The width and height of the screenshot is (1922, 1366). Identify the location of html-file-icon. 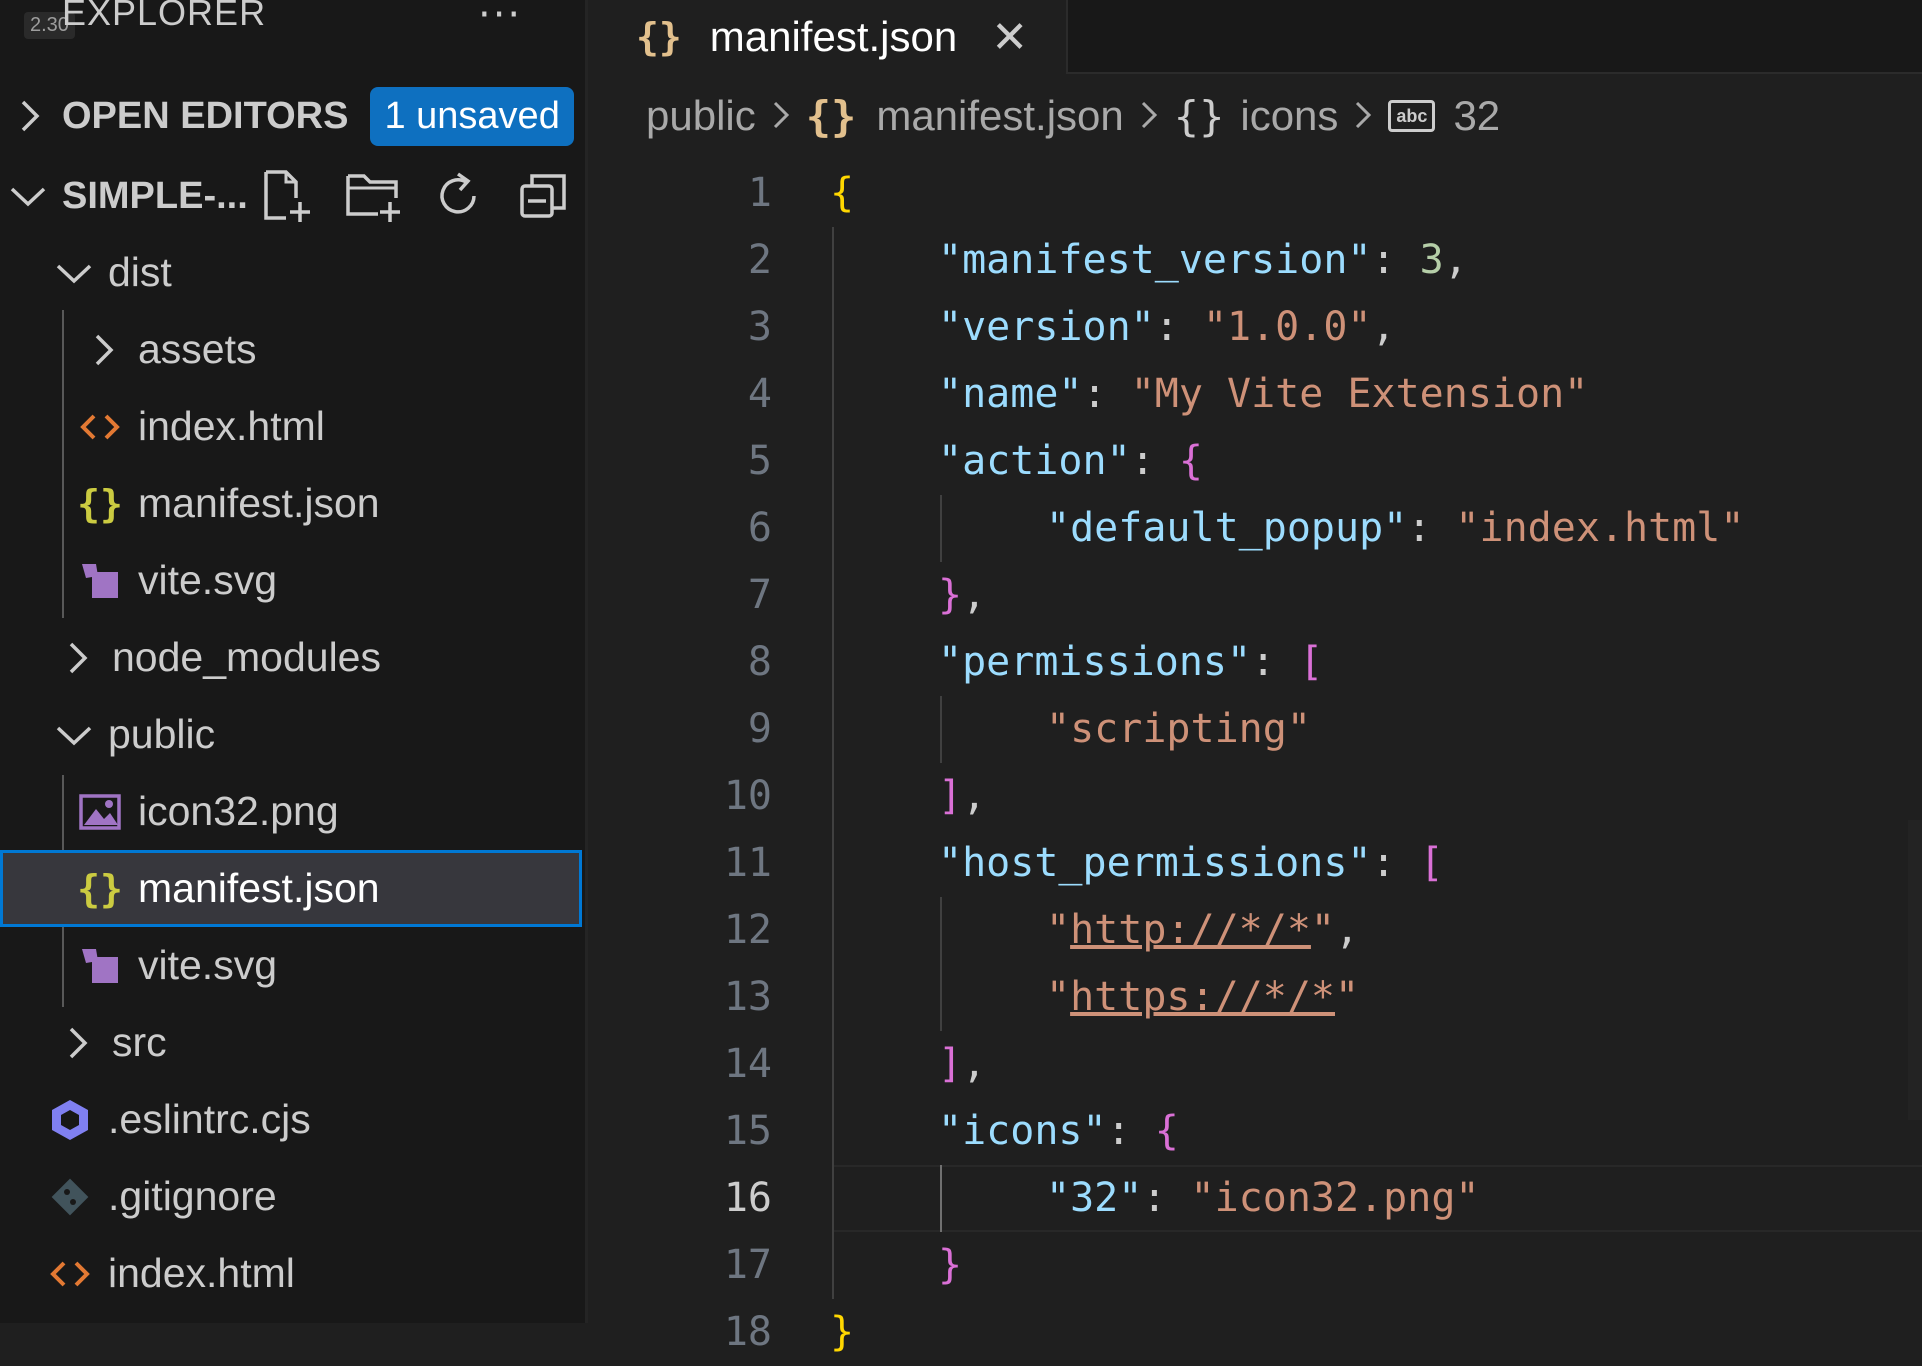
(100, 427).